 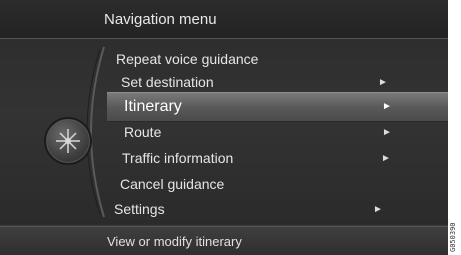 What do you see at coordinates (256, 158) in the screenshot?
I see `menu-item-traffic-information: Traffic information ►` at bounding box center [256, 158].